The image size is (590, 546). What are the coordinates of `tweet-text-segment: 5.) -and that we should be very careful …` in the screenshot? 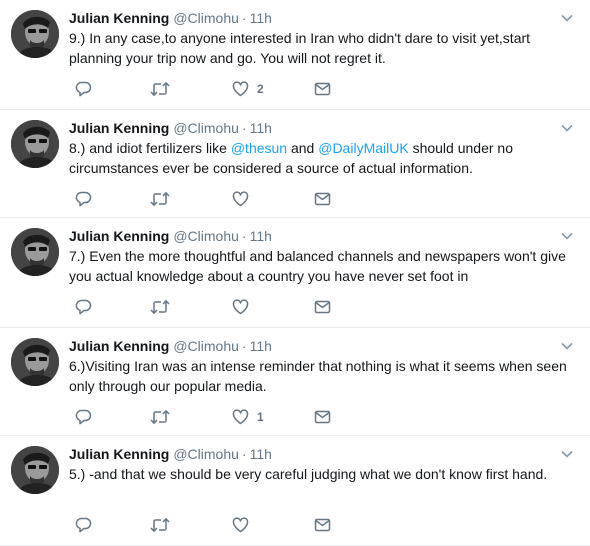 It's located at (308, 474).